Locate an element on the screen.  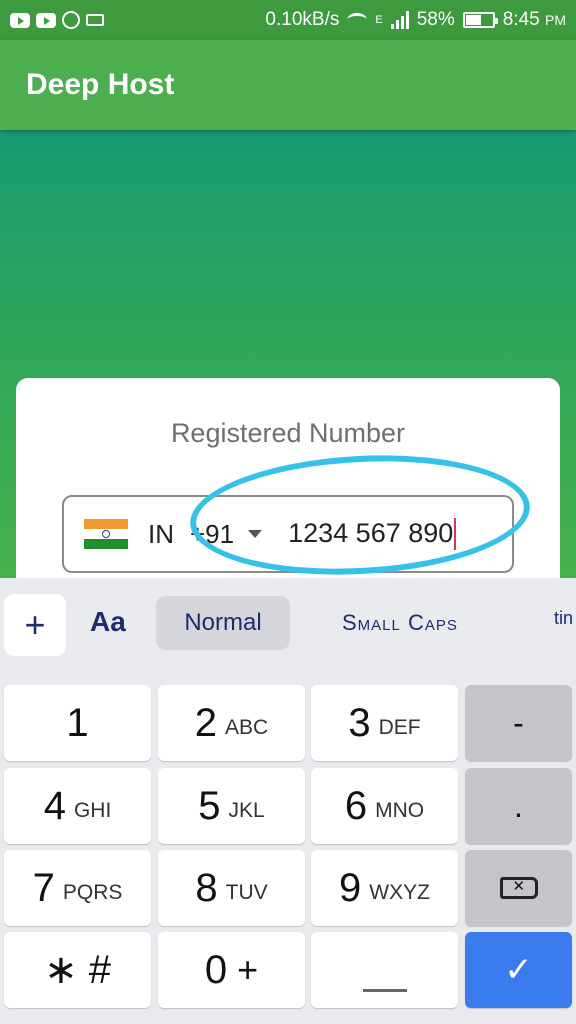
key-4: 4 GHI is located at coordinates (77, 806).